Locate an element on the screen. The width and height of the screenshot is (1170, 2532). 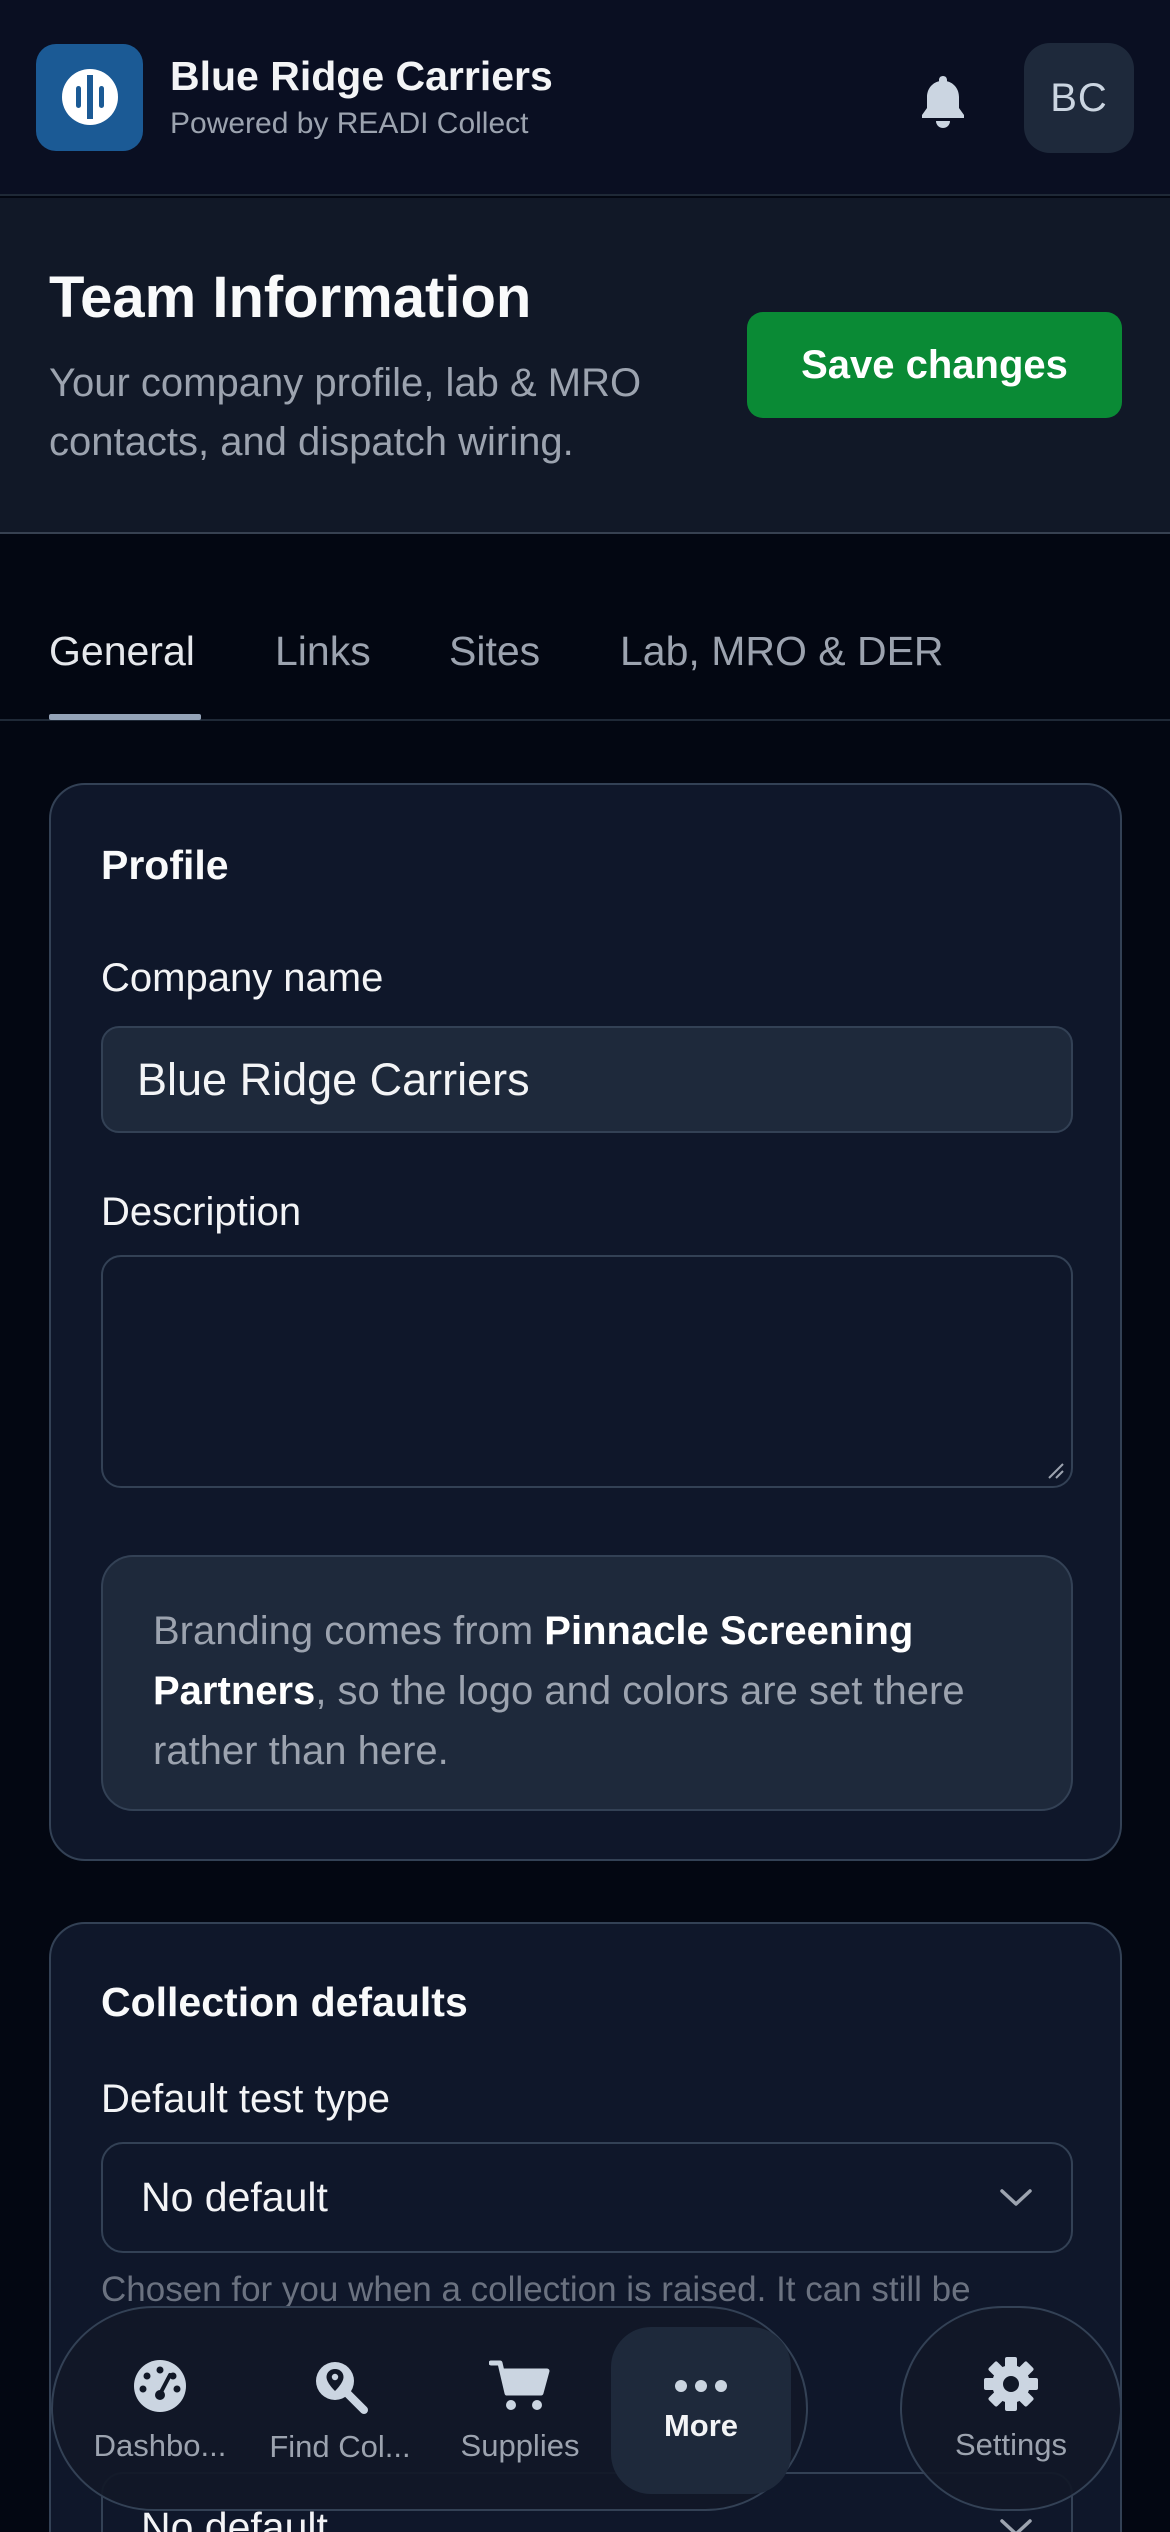
collection-defaults-heading: Collection defaults is located at coordinates (284, 2002).